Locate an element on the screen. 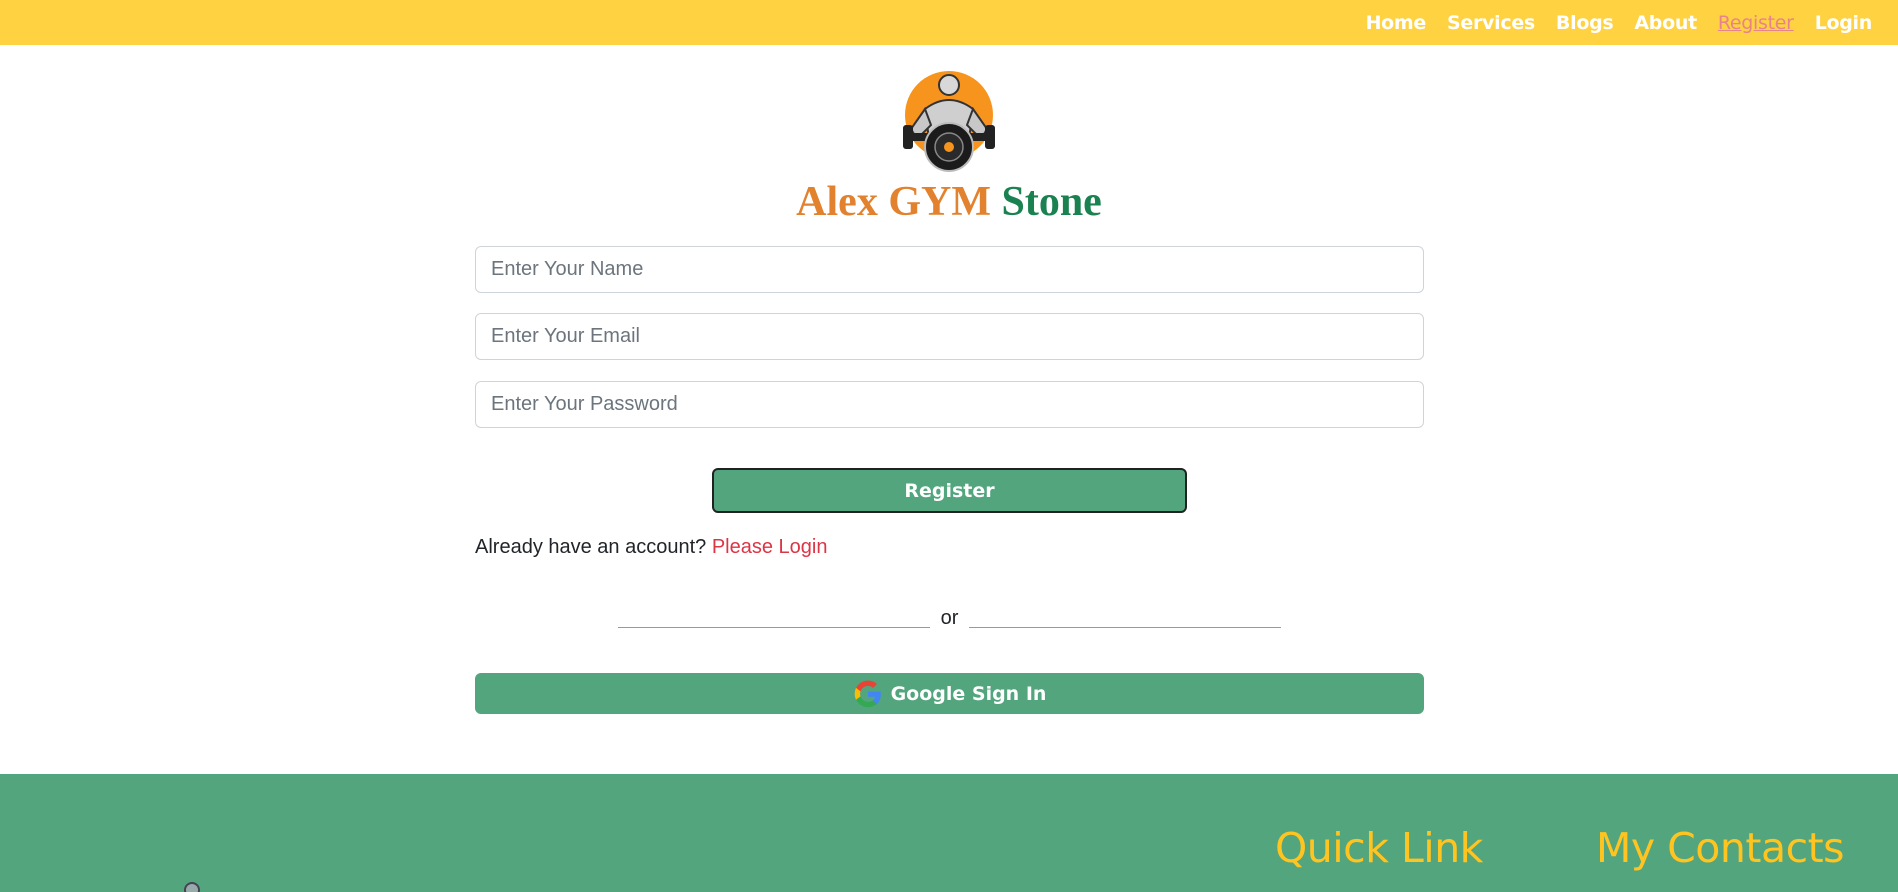  google-sign-in-button: Google Sign In is located at coordinates (949, 693).